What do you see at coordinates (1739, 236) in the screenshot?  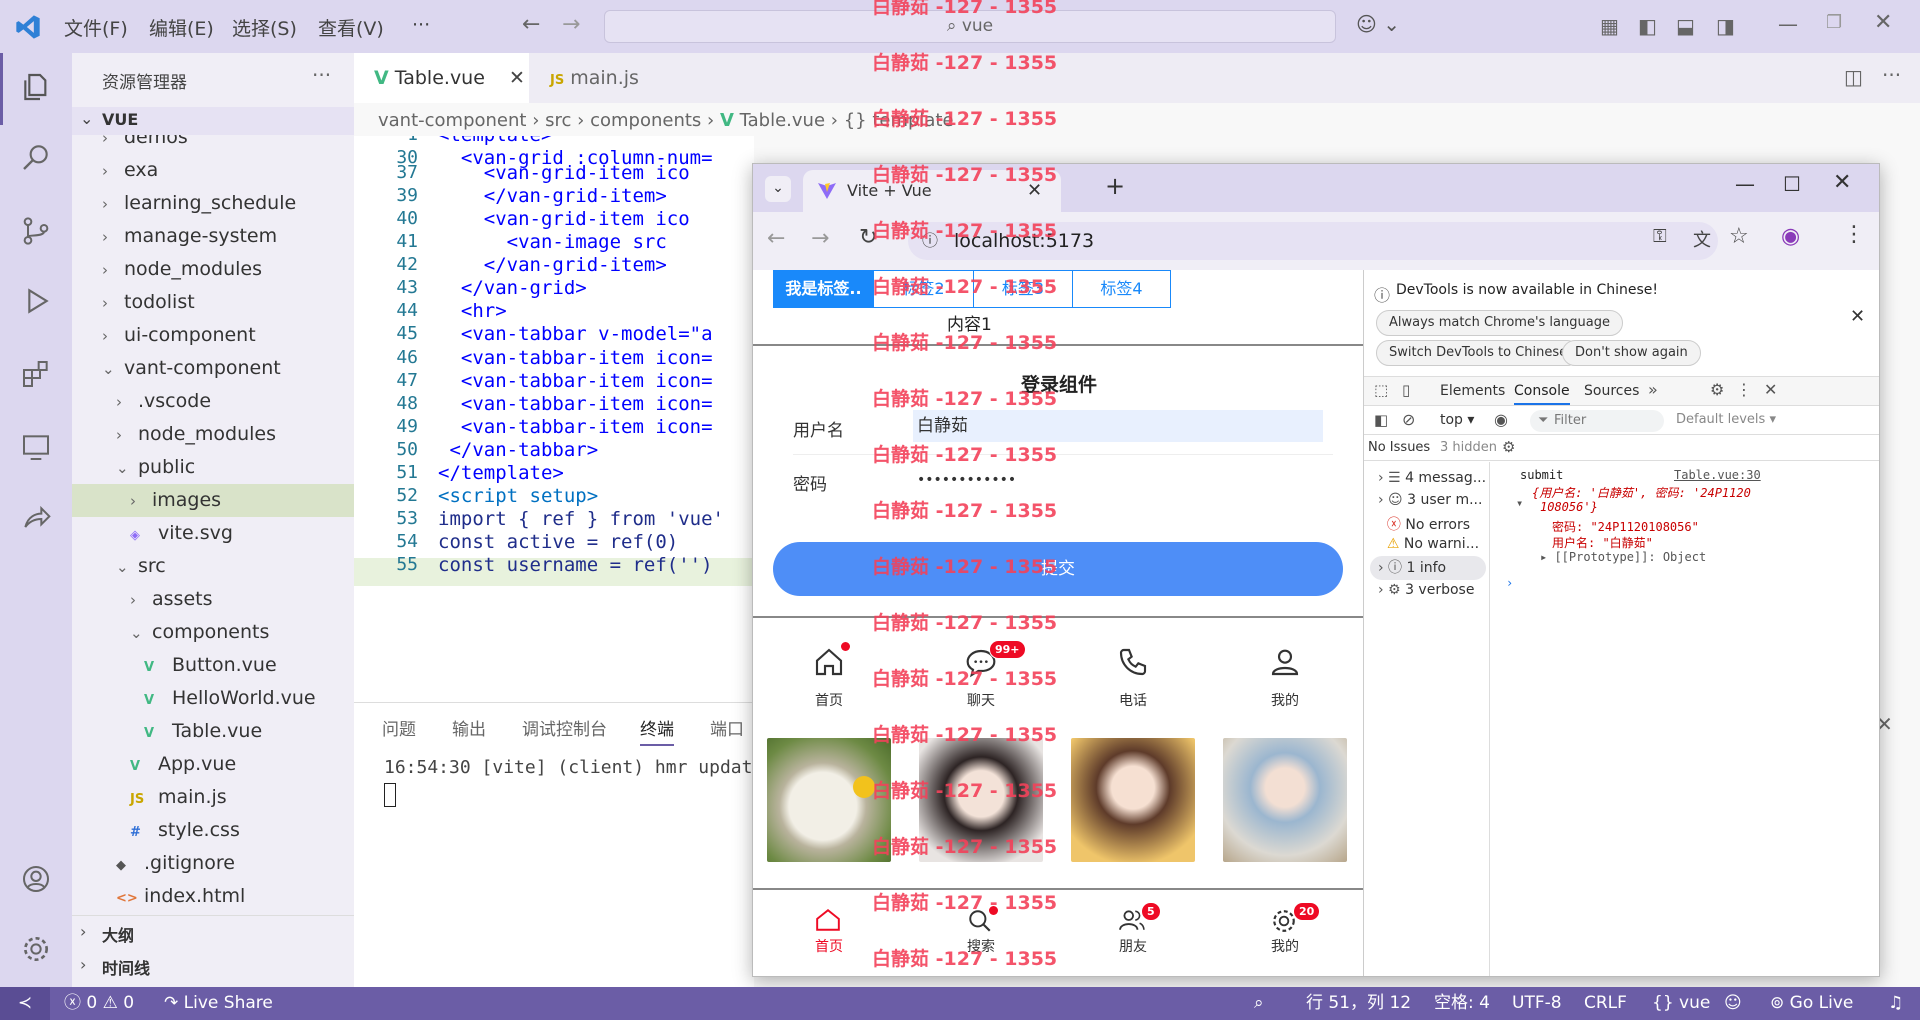 I see `bookmark-star-icon: ☆` at bounding box center [1739, 236].